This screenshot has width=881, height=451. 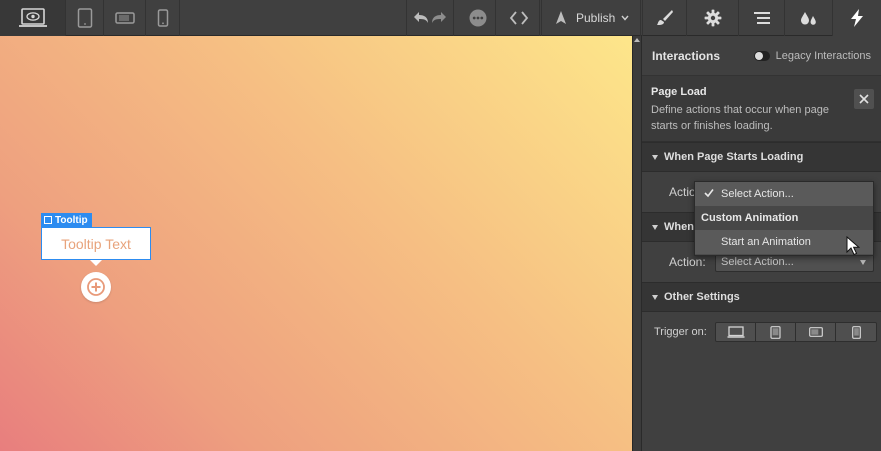 I want to click on tooltip-arrow, so click(x=96, y=263).